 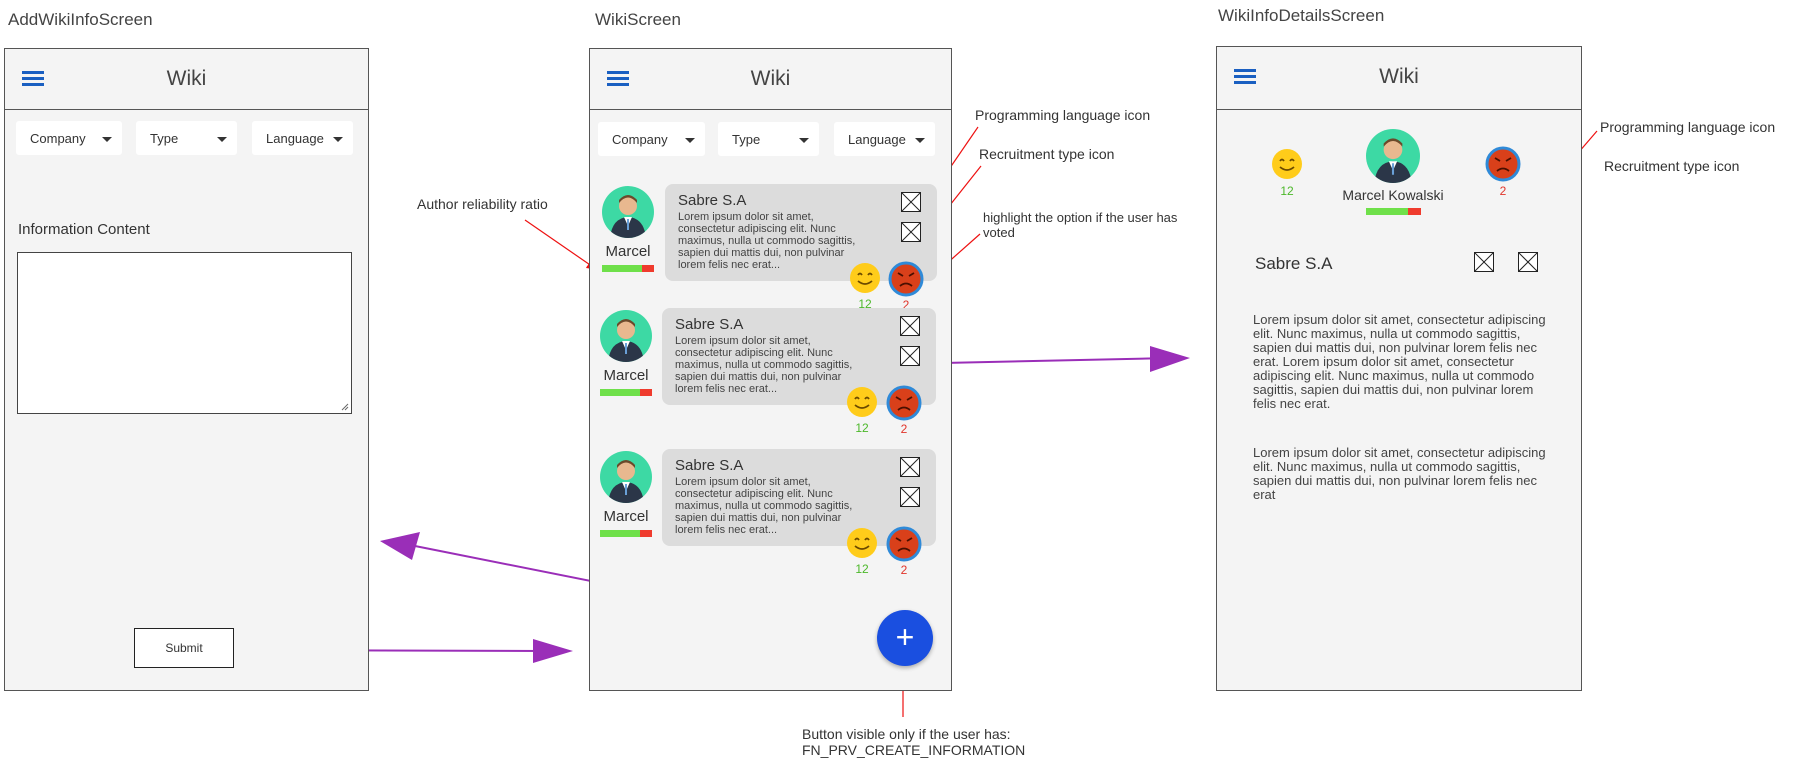 I want to click on submit-button: Submit, so click(x=184, y=648).